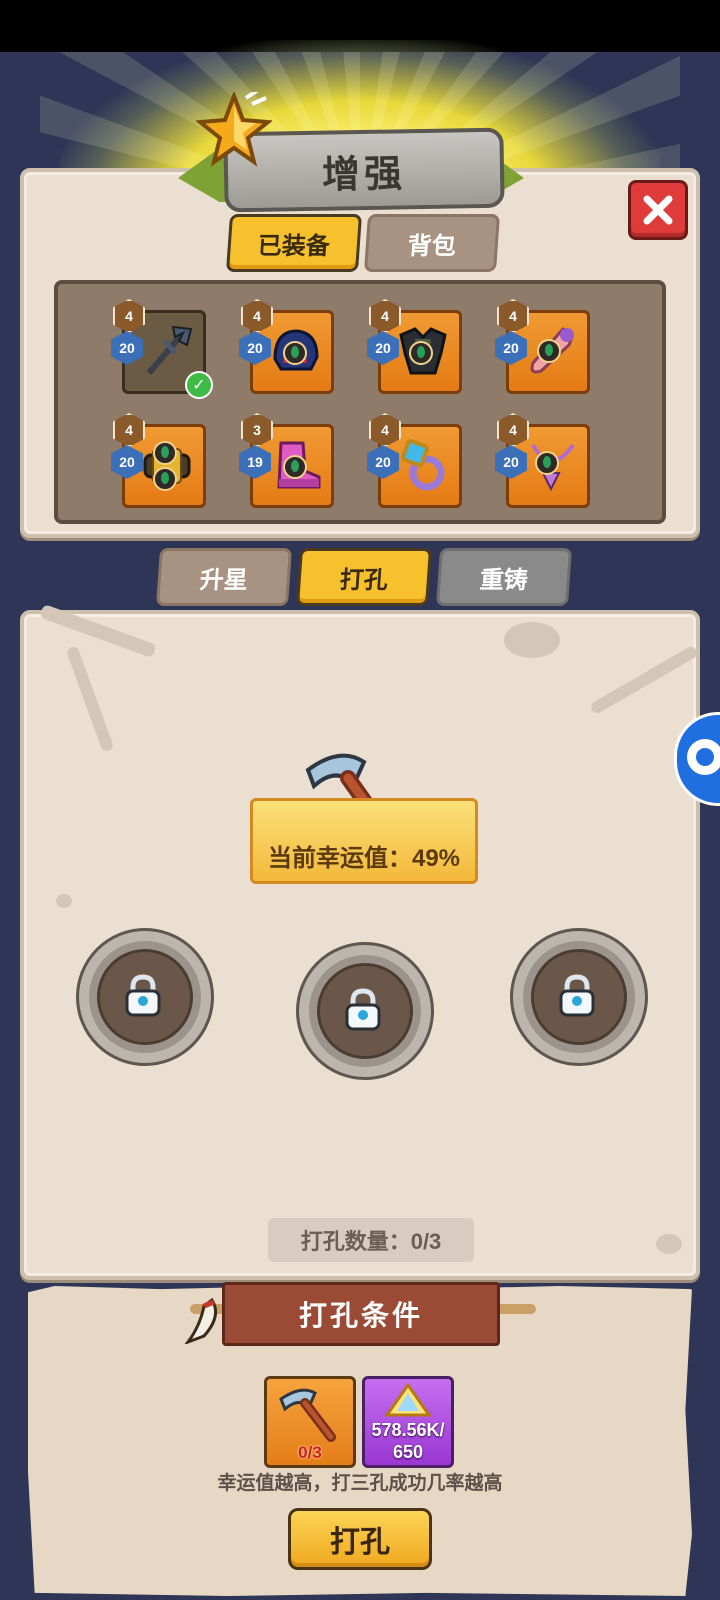  I want to click on equipment-slot-scroll: 4 20, so click(542, 346).